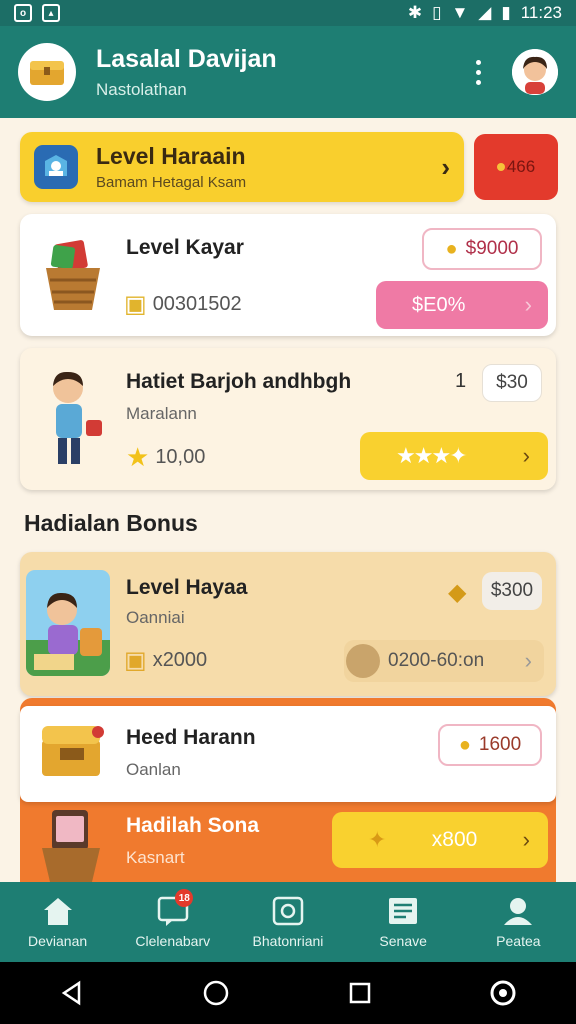  What do you see at coordinates (239, 381) in the screenshot?
I see `card-2-title: Hatiet Barjoh andhbgh` at bounding box center [239, 381].